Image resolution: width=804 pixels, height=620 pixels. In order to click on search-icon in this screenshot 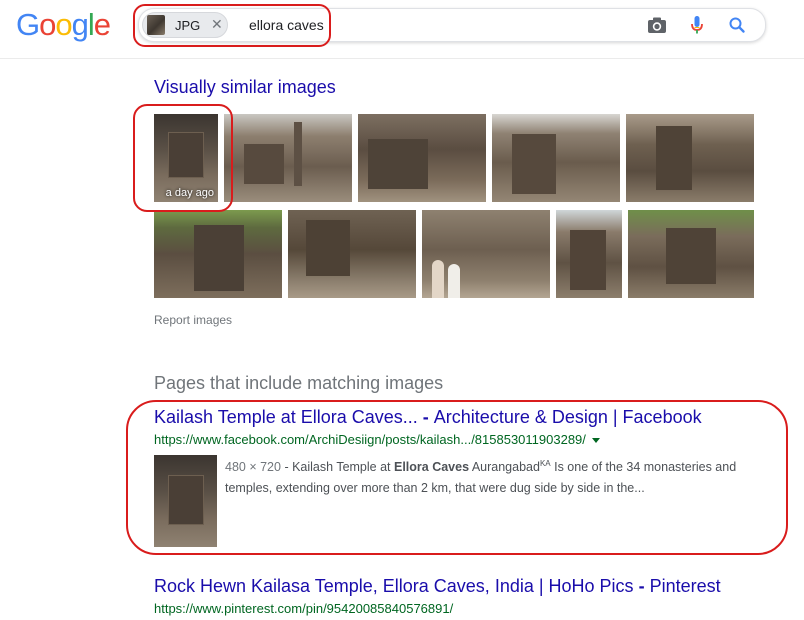, I will do `click(737, 25)`.